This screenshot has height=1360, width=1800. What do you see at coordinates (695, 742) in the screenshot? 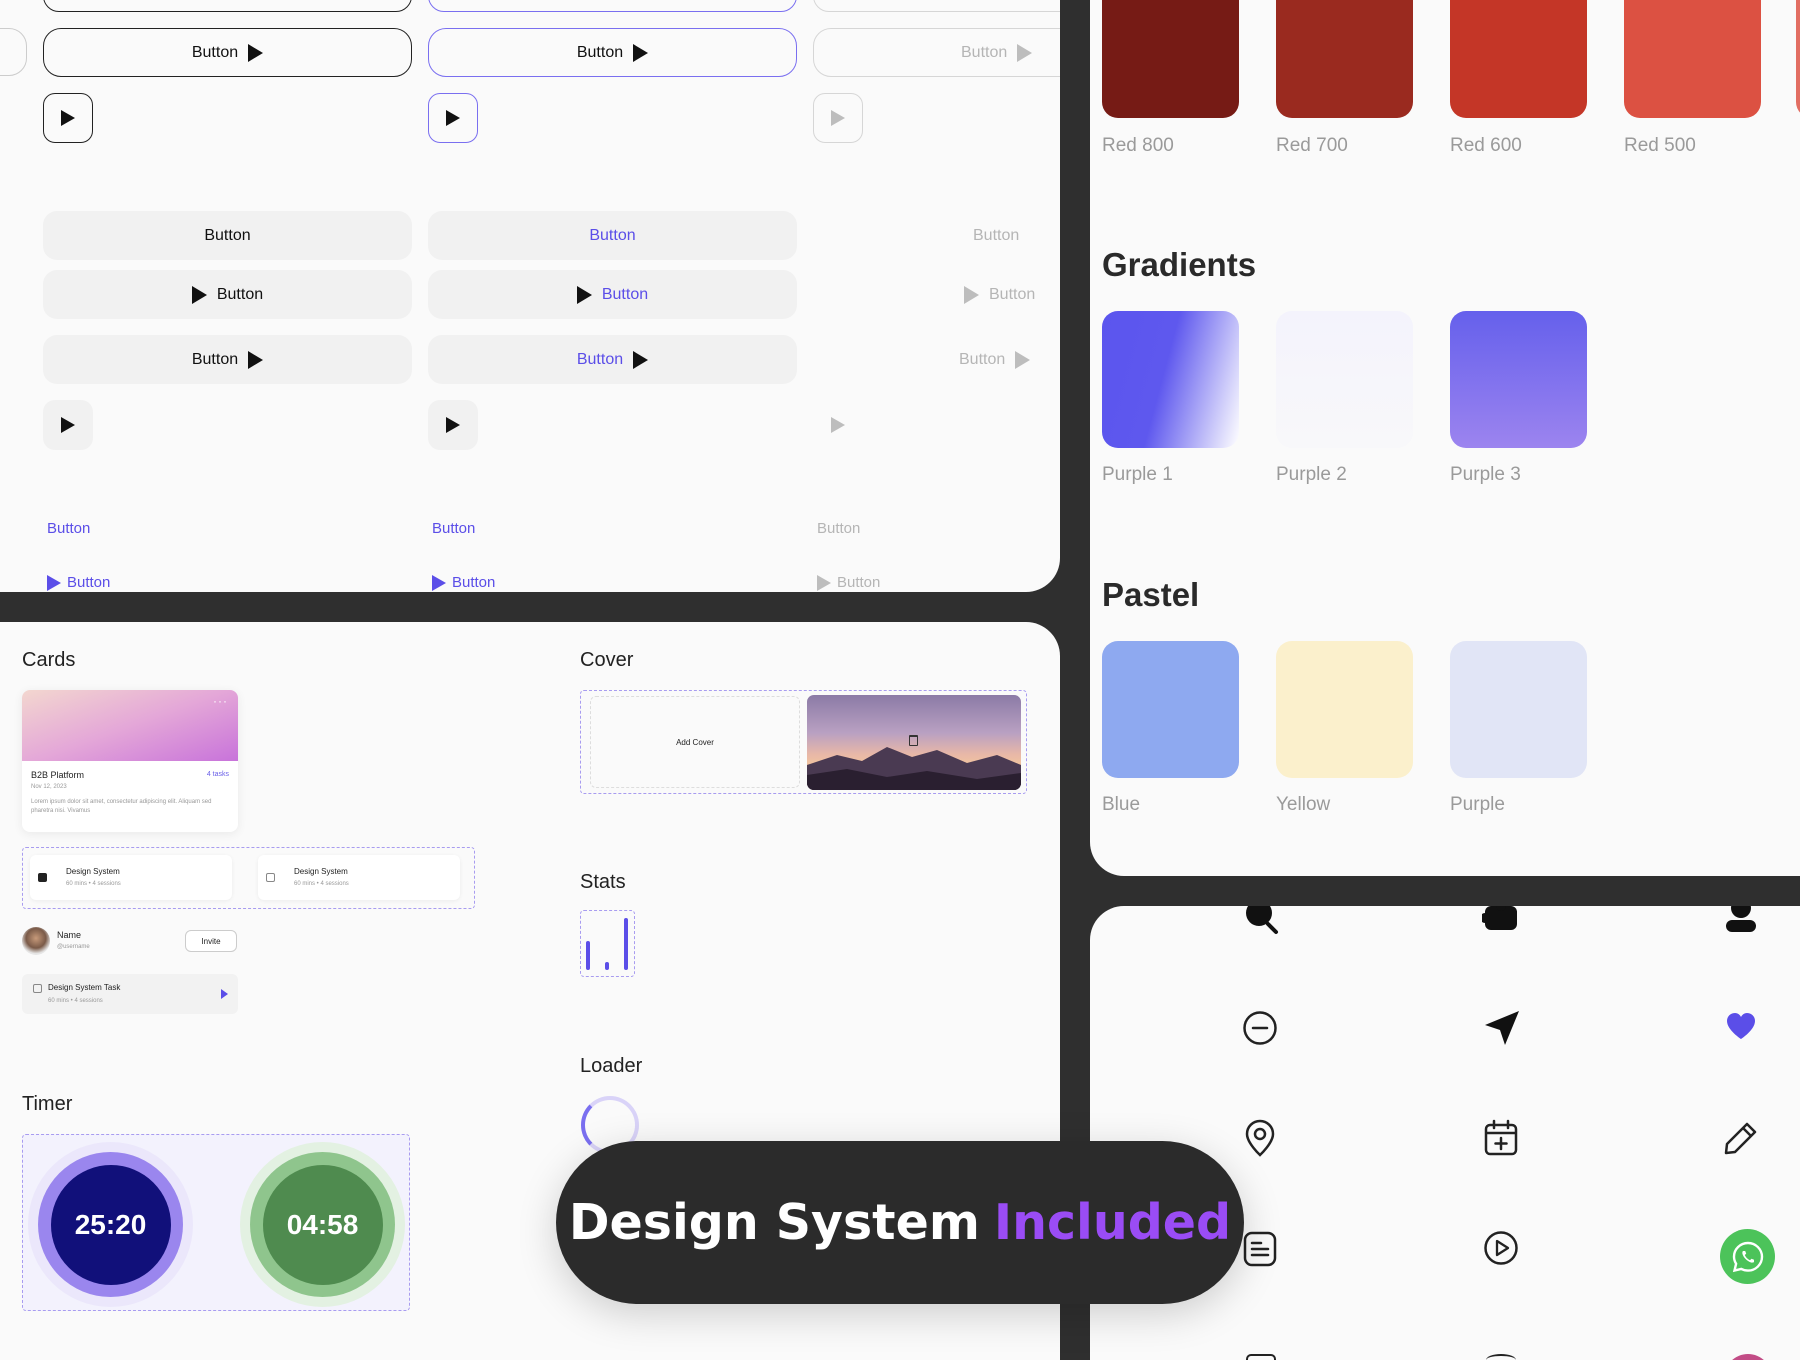
I see `add-cover-dropzone: Add Cover` at bounding box center [695, 742].